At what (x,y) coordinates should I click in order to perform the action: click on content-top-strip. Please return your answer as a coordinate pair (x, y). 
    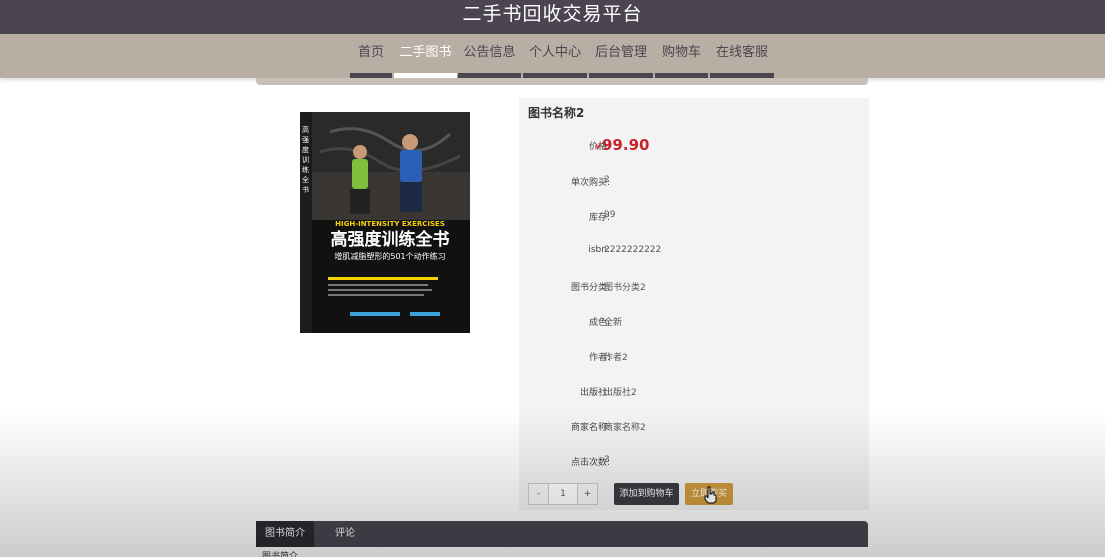
    Looking at the image, I should click on (562, 81).